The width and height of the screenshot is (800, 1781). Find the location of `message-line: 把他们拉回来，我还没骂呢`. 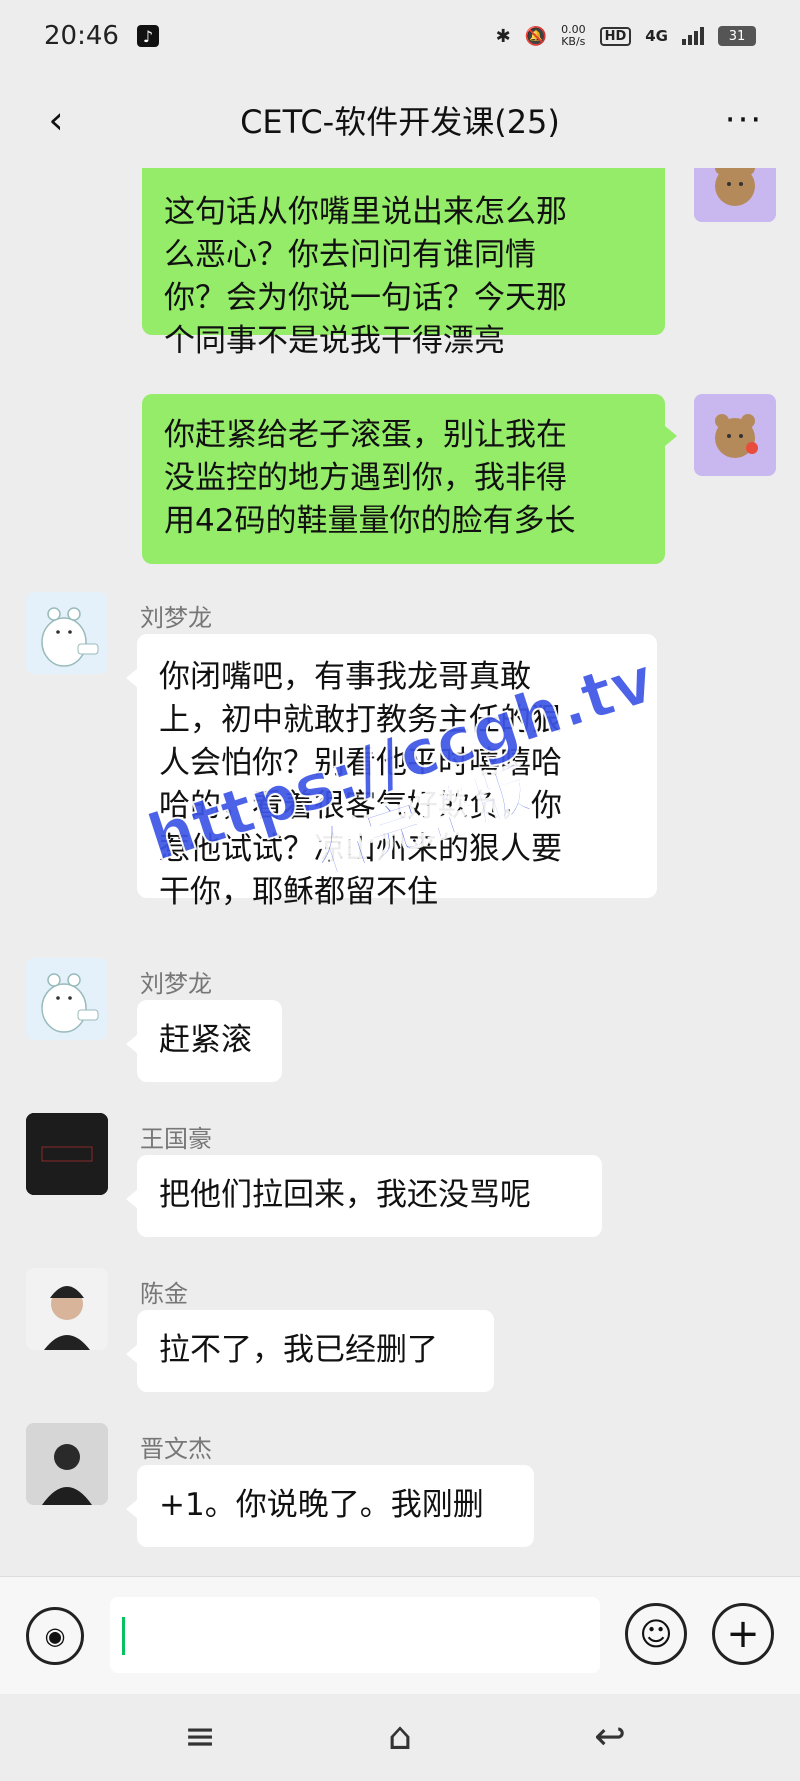

message-line: 把他们拉回来，我还没骂呢 is located at coordinates (345, 1195).